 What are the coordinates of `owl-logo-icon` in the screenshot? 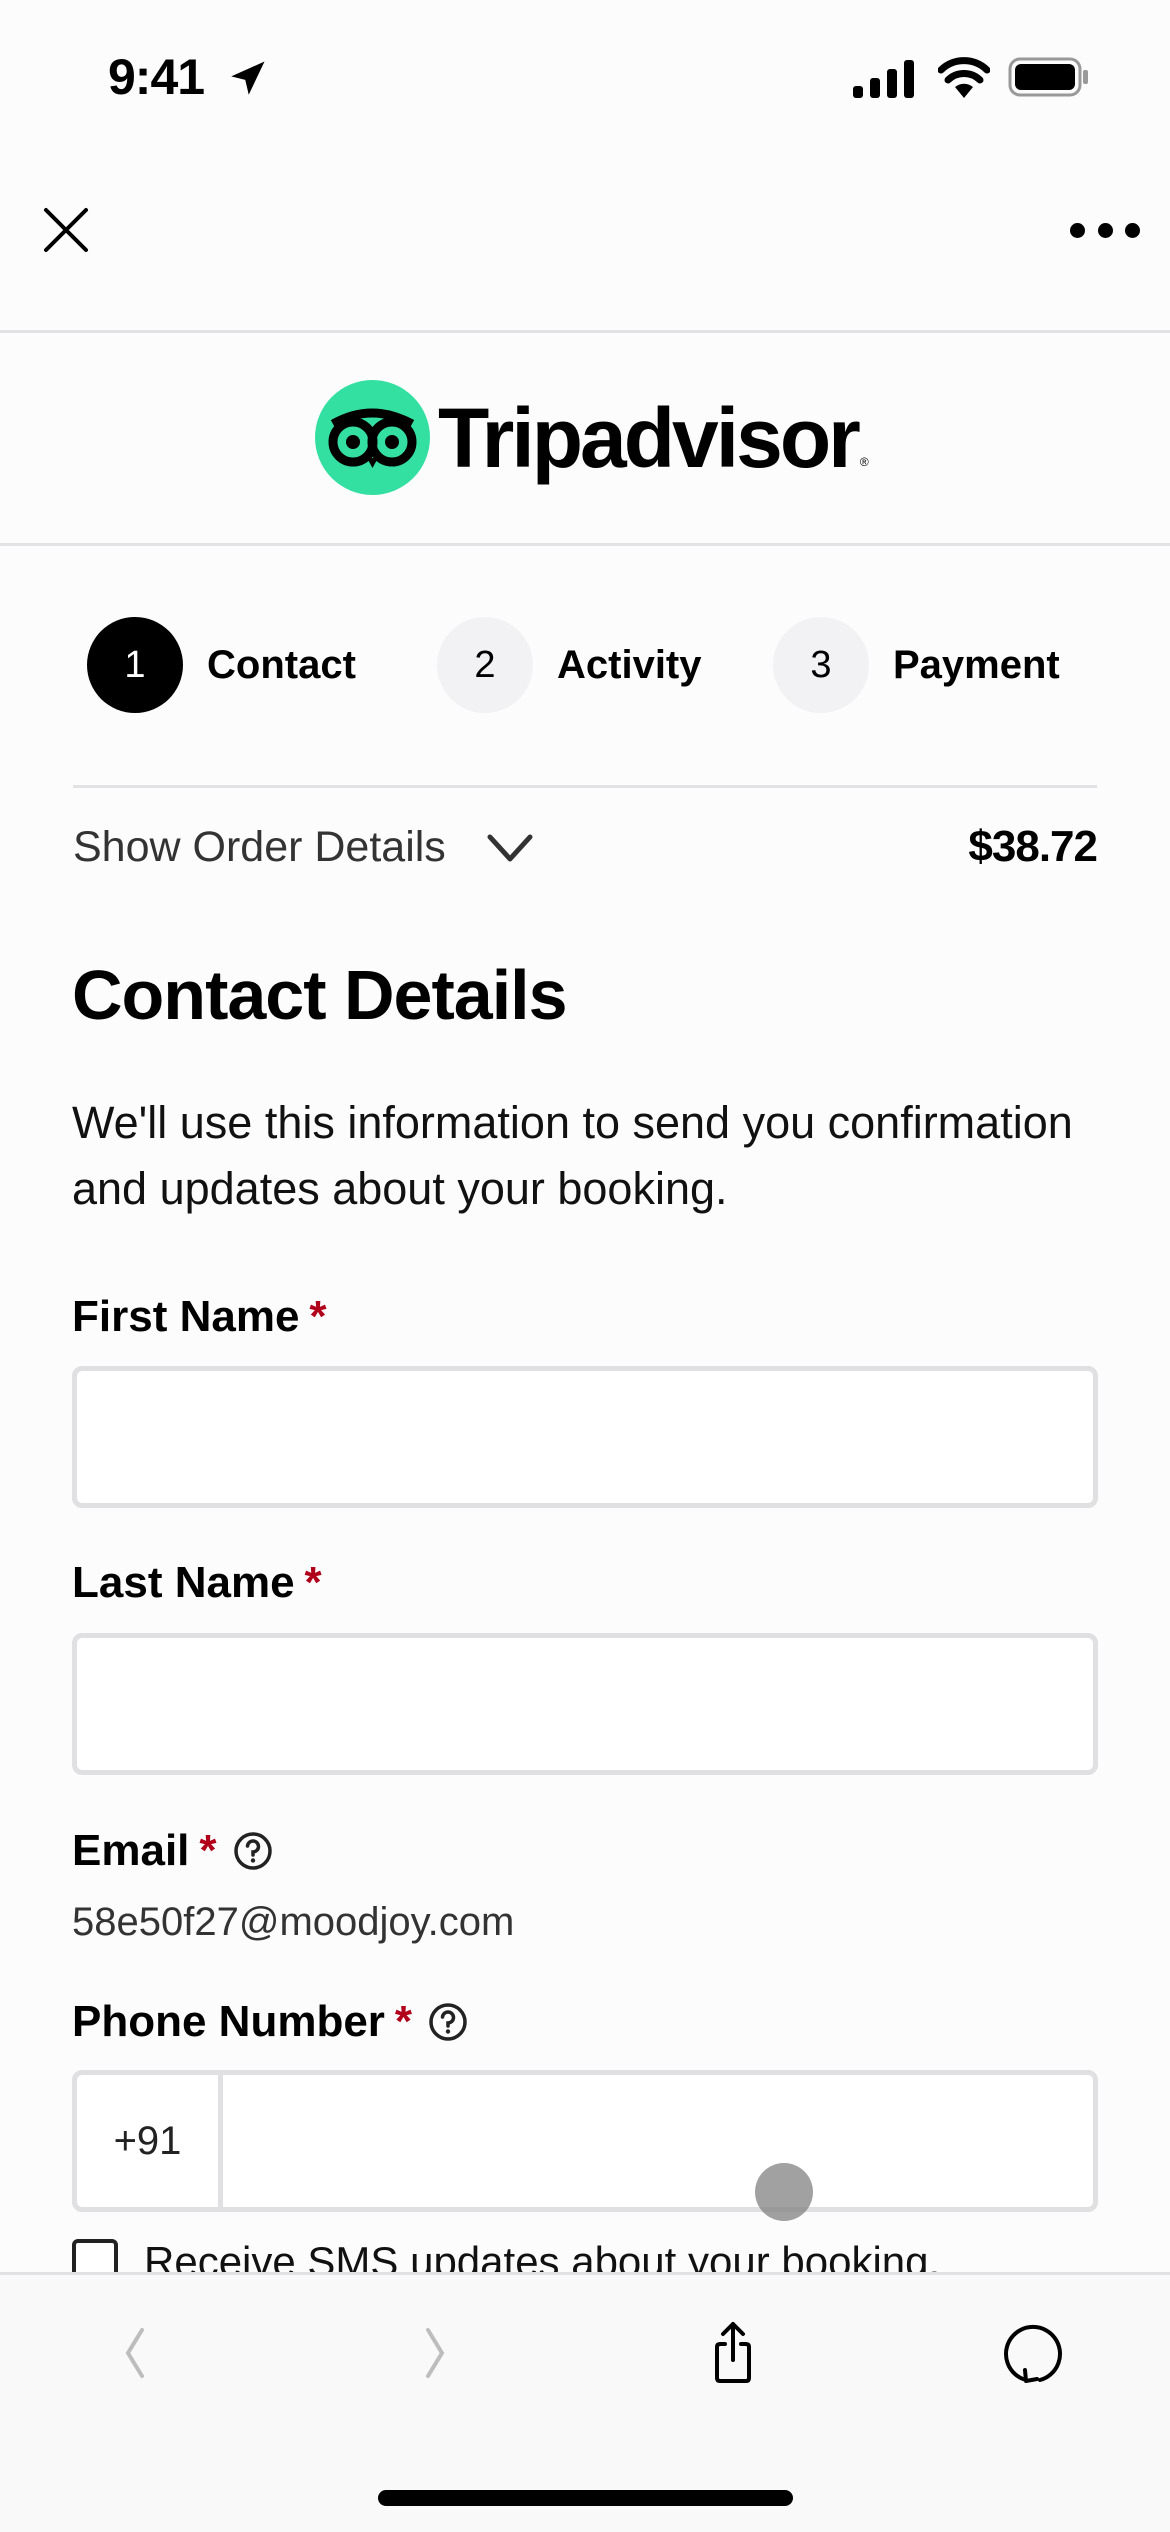 It's located at (372, 437).